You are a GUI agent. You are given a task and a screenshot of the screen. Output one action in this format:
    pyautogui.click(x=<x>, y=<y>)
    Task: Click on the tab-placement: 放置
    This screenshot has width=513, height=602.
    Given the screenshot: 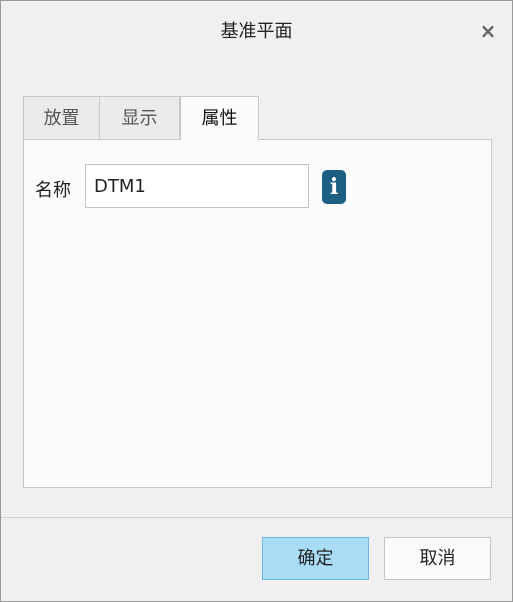 What is the action you would take?
    pyautogui.click(x=61, y=117)
    